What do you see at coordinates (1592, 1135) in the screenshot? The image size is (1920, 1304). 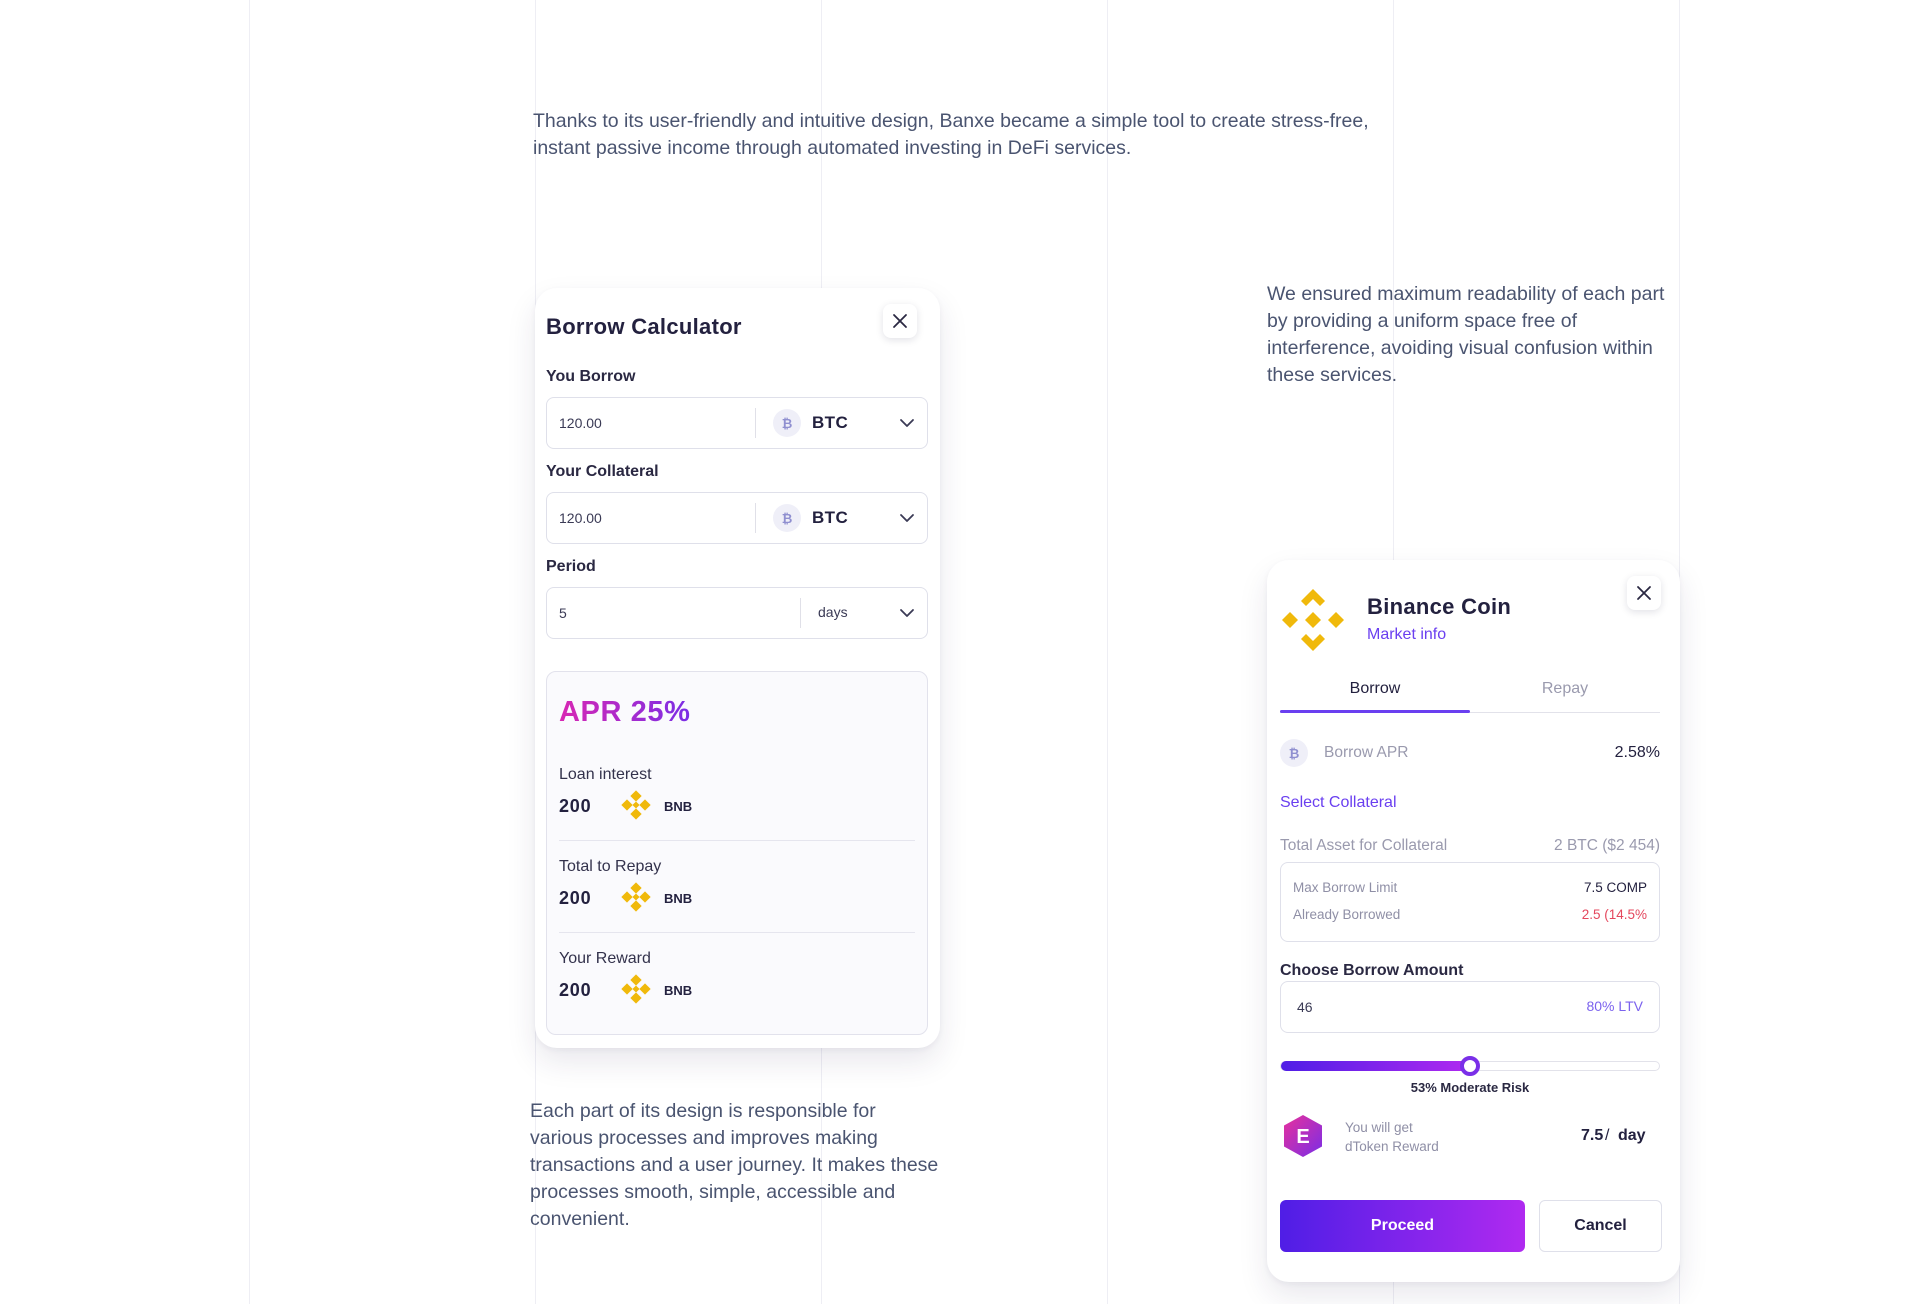 I see `reward-value: 7.5` at bounding box center [1592, 1135].